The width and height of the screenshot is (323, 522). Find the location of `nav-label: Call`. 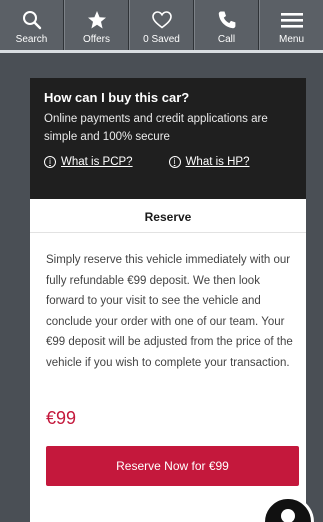

nav-label: Call is located at coordinates (226, 39).